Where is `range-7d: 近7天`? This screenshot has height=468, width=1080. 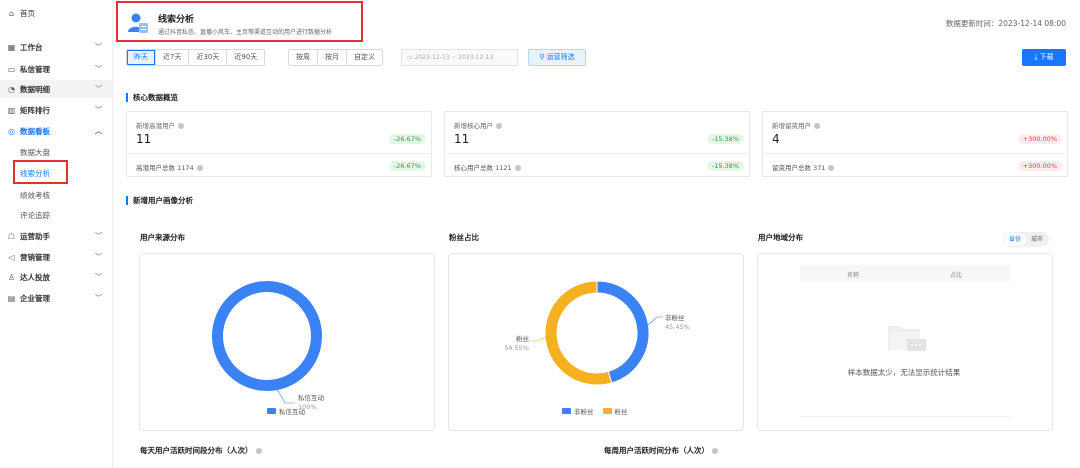
range-7d: 近7天 is located at coordinates (173, 57).